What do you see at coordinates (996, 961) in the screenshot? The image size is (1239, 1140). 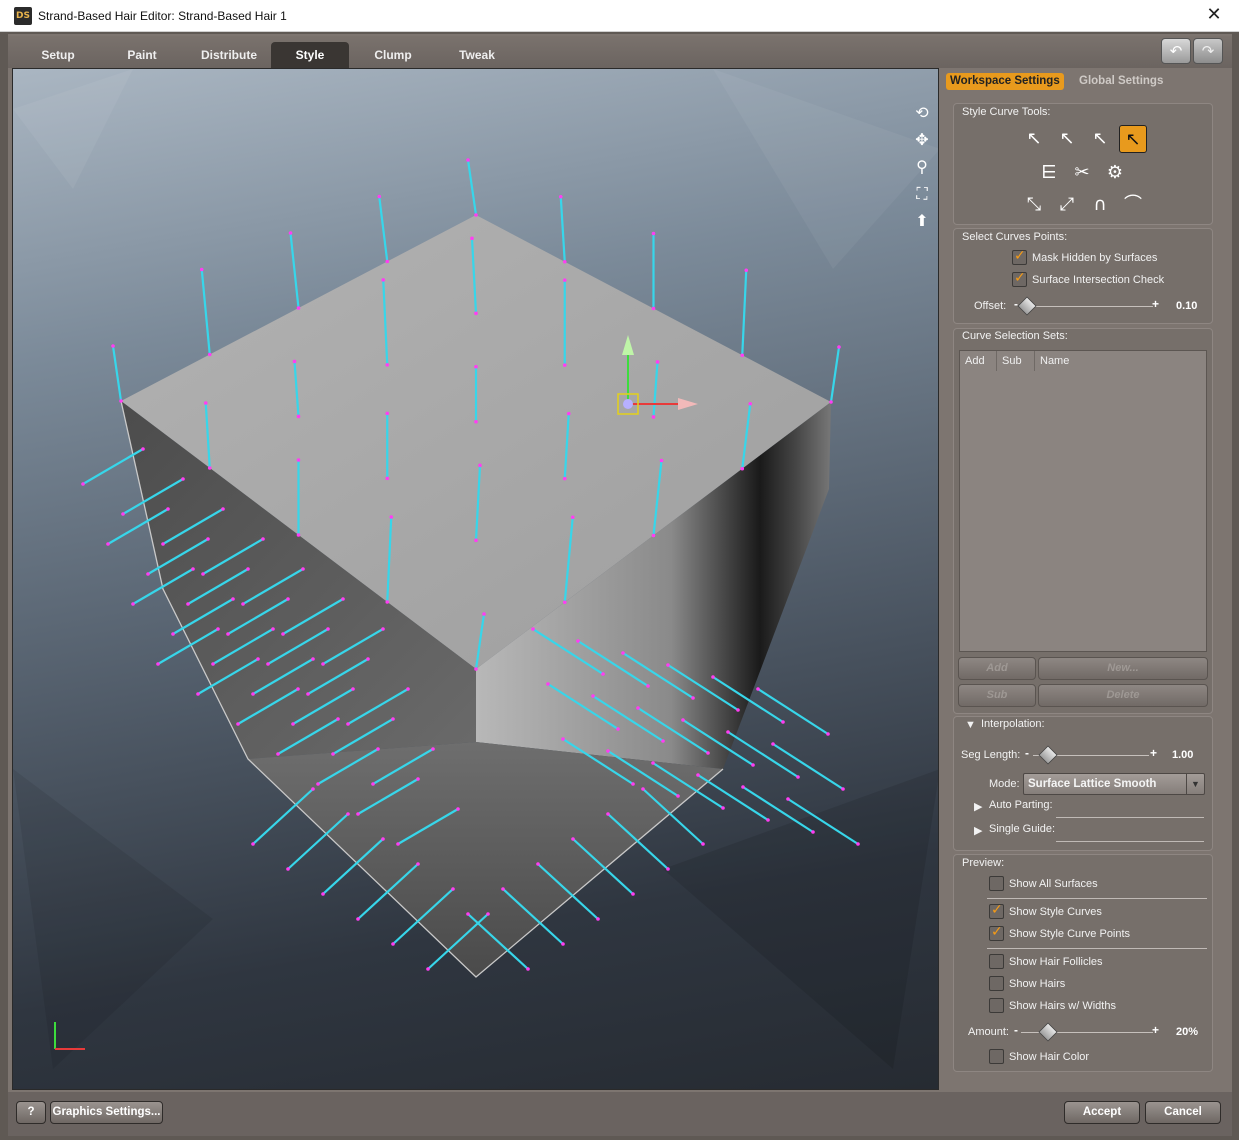 I see `show-hair-follicles-checkbox` at bounding box center [996, 961].